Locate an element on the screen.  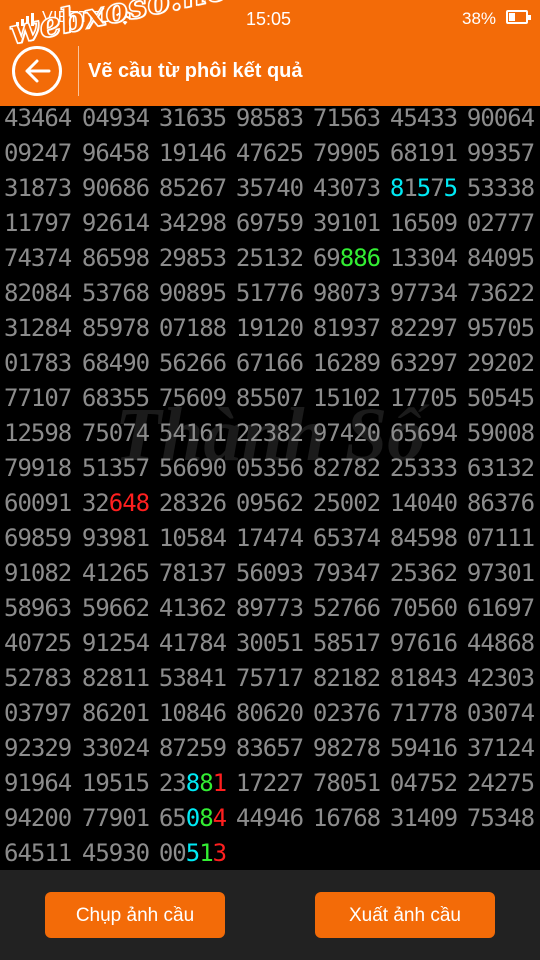
grid-cell: 81937 is located at coordinates (346, 328).